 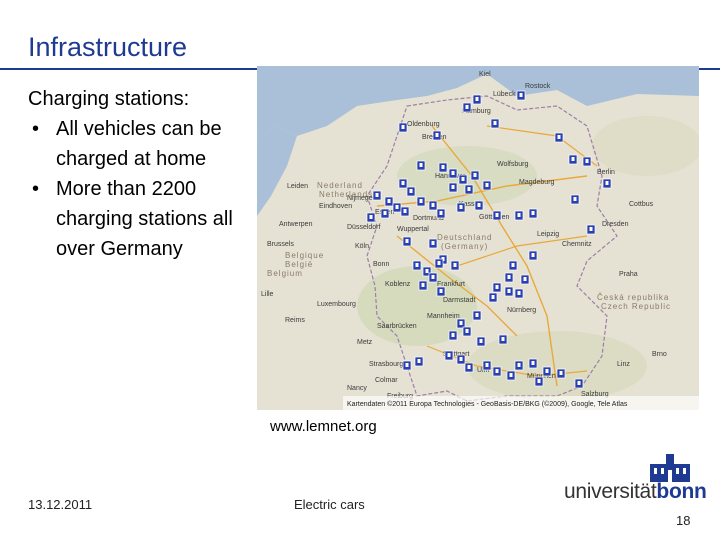 What do you see at coordinates (606, 172) in the screenshot?
I see `map-label-berlin: Berlin` at bounding box center [606, 172].